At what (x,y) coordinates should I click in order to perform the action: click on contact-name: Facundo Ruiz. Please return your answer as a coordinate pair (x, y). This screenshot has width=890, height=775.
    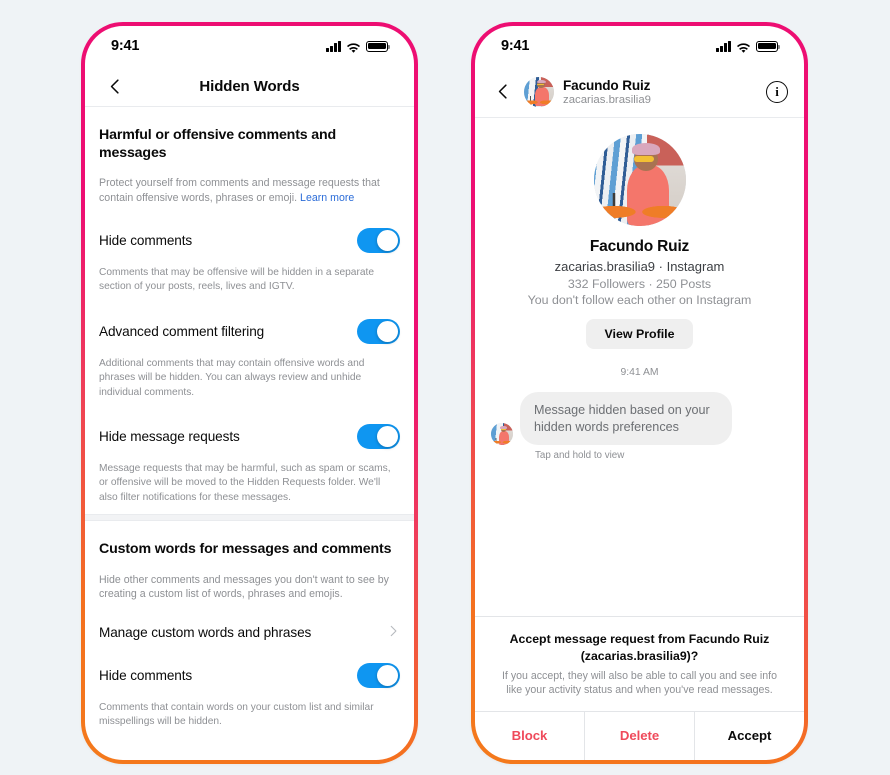
    Looking at the image, I should click on (607, 85).